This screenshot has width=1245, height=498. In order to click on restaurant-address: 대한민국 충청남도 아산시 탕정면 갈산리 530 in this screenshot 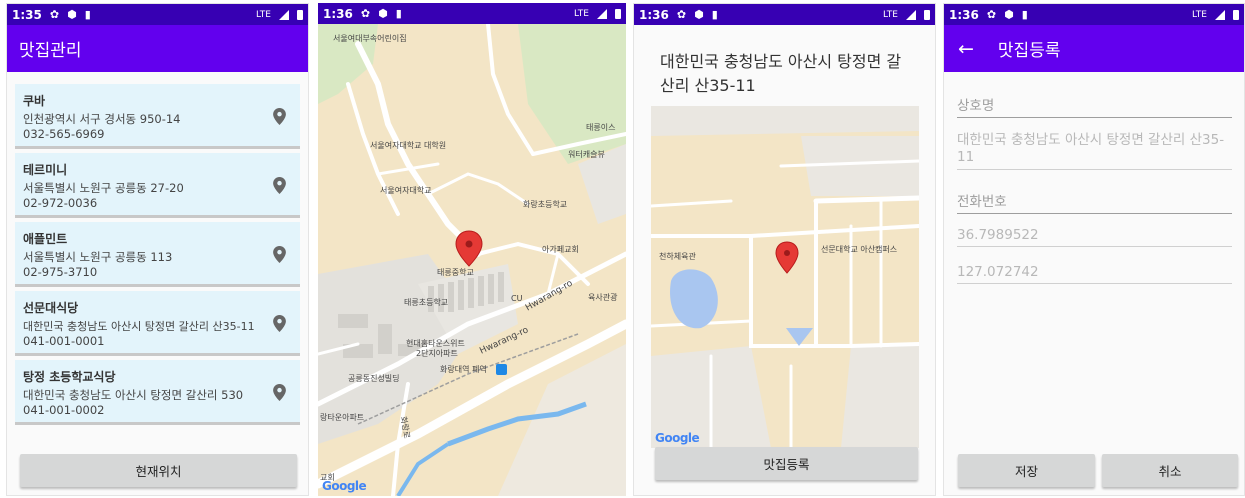, I will do `click(133, 395)`.